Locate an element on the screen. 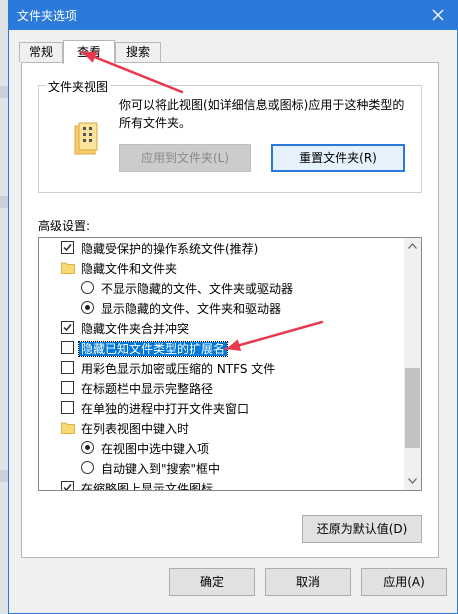 The image size is (458, 614). list-item-label: 隐藏文件和文件夹 is located at coordinates (129, 269).